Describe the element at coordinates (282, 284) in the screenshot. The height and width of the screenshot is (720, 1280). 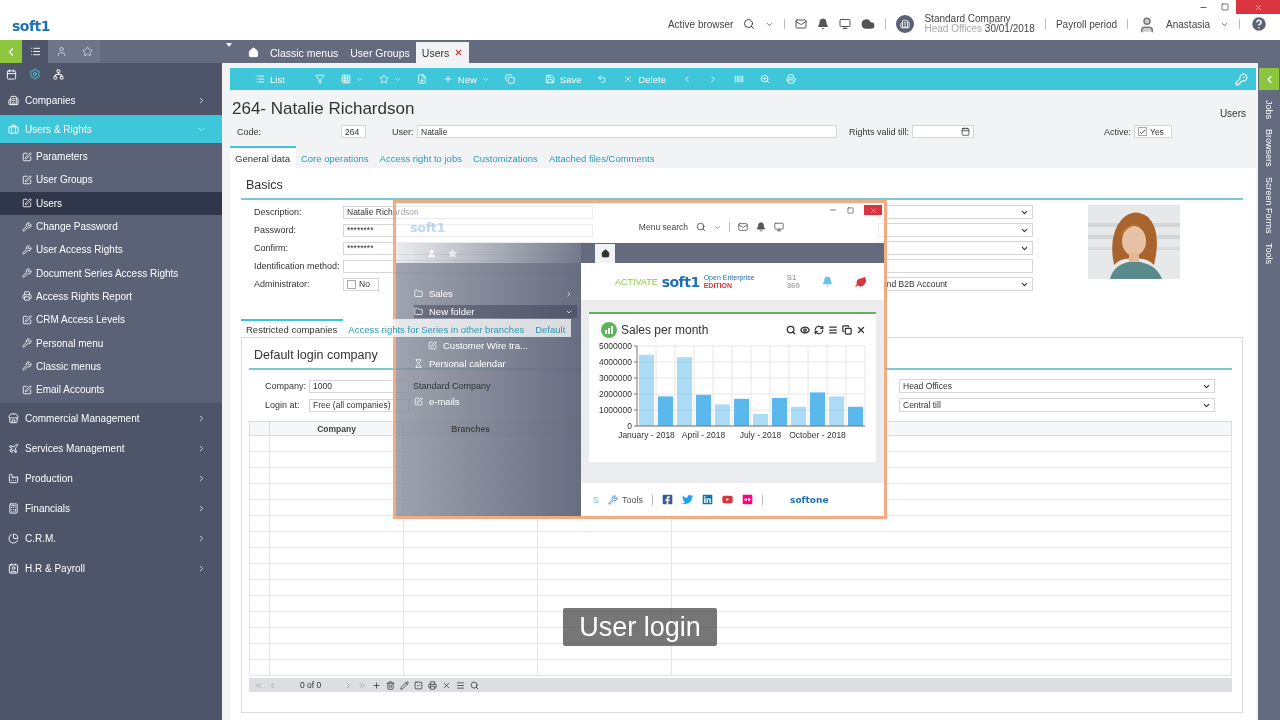
I see `field-label: Administrator:` at that location.